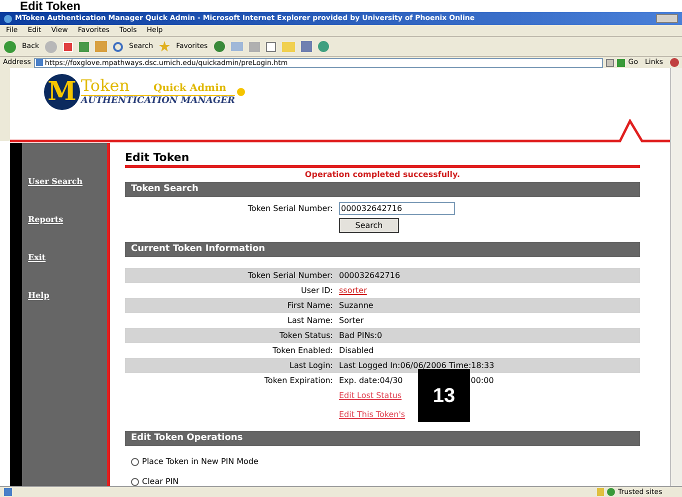  Describe the element at coordinates (351, 320) in the screenshot. I see `info-value: Sorter` at that location.